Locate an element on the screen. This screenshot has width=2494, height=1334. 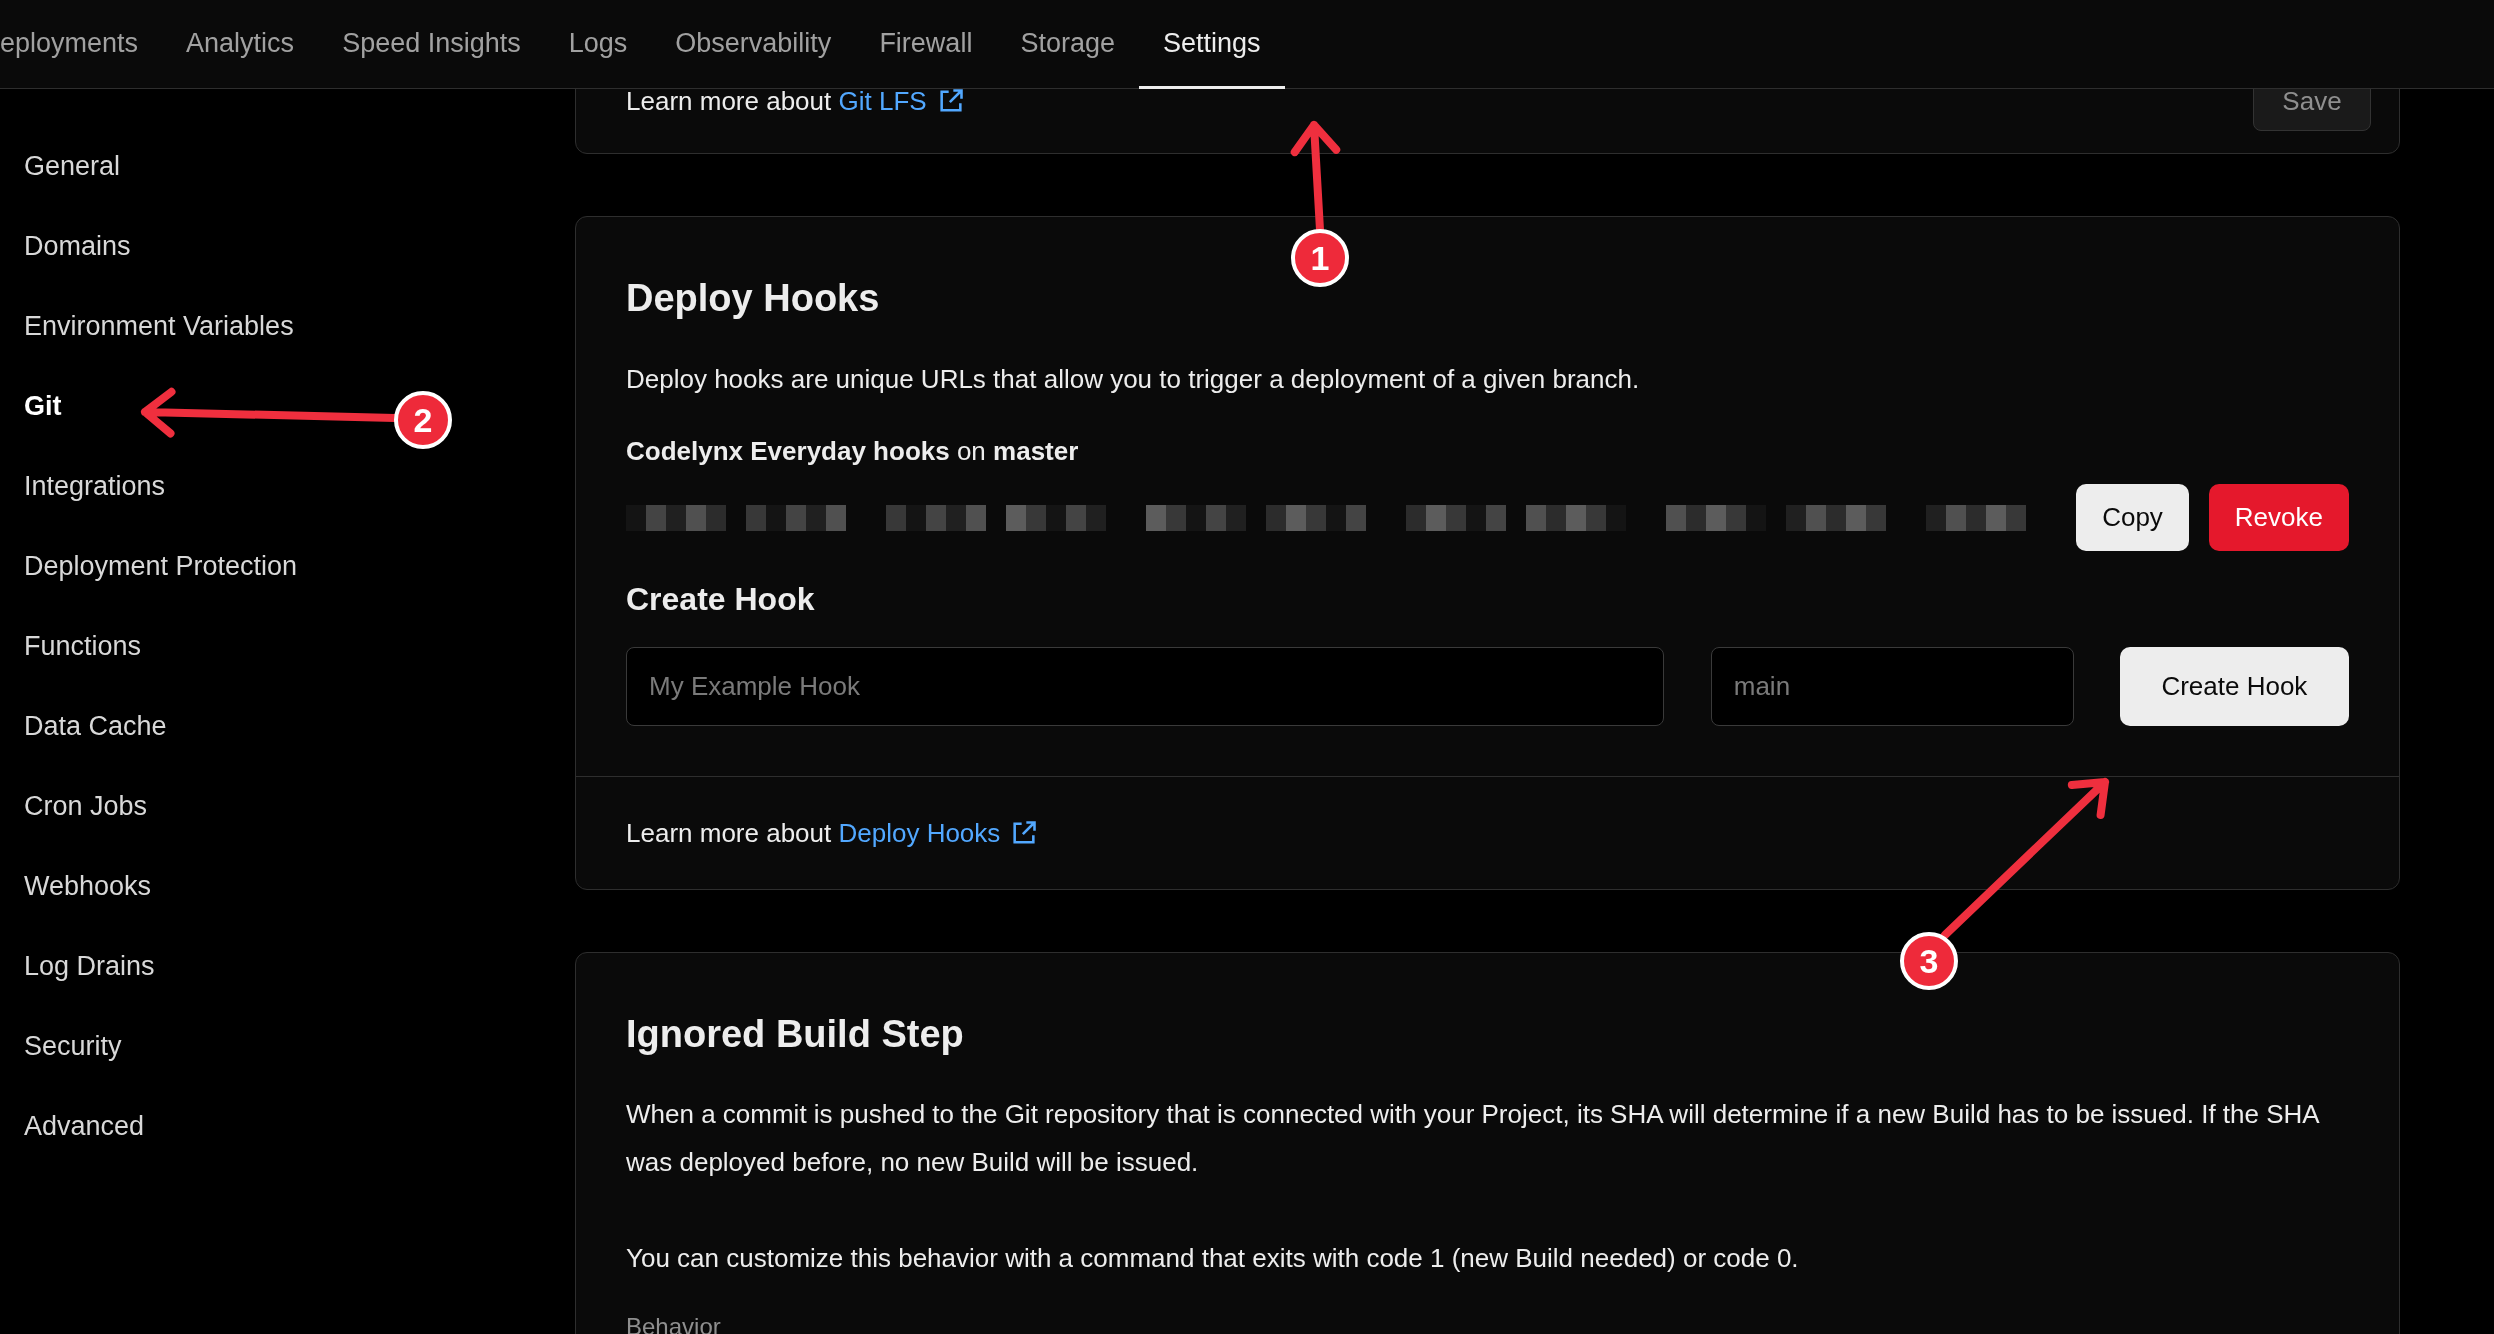
nav-tab: Storage is located at coordinates (1067, 44).